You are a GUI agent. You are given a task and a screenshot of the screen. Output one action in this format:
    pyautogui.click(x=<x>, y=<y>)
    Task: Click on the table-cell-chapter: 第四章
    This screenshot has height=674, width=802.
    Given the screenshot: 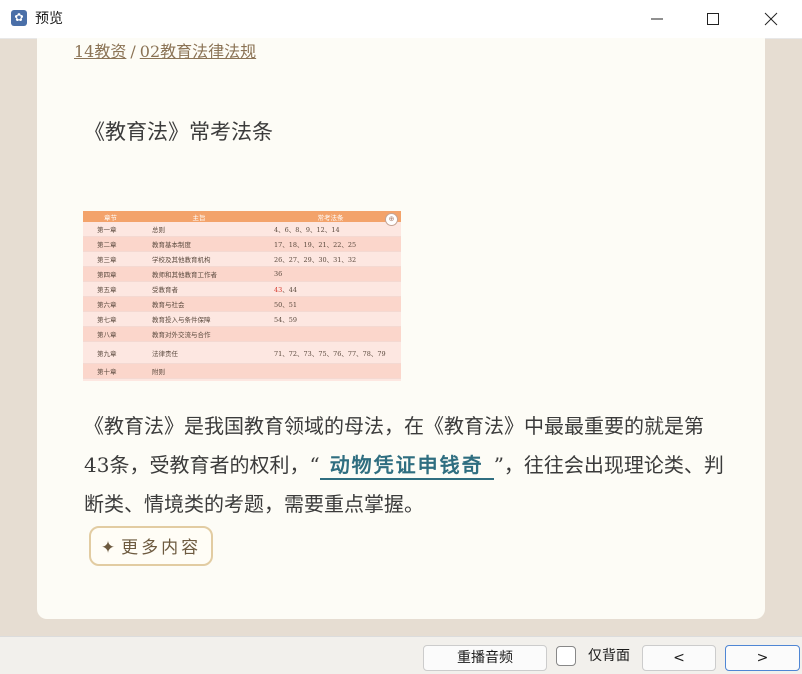 What is the action you would take?
    pyautogui.click(x=110, y=274)
    